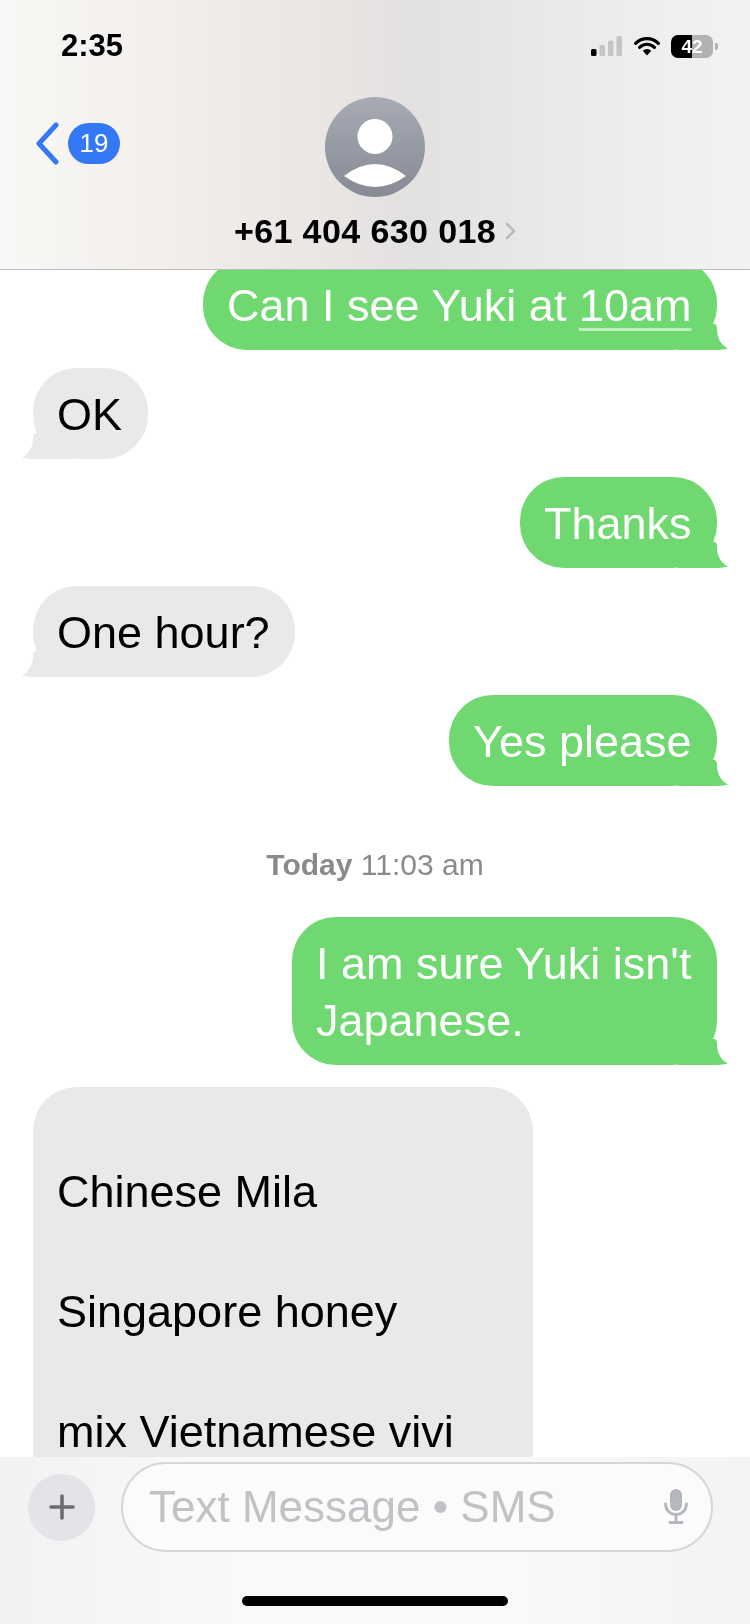  I want to click on unread-count-badge: 19, so click(94, 143).